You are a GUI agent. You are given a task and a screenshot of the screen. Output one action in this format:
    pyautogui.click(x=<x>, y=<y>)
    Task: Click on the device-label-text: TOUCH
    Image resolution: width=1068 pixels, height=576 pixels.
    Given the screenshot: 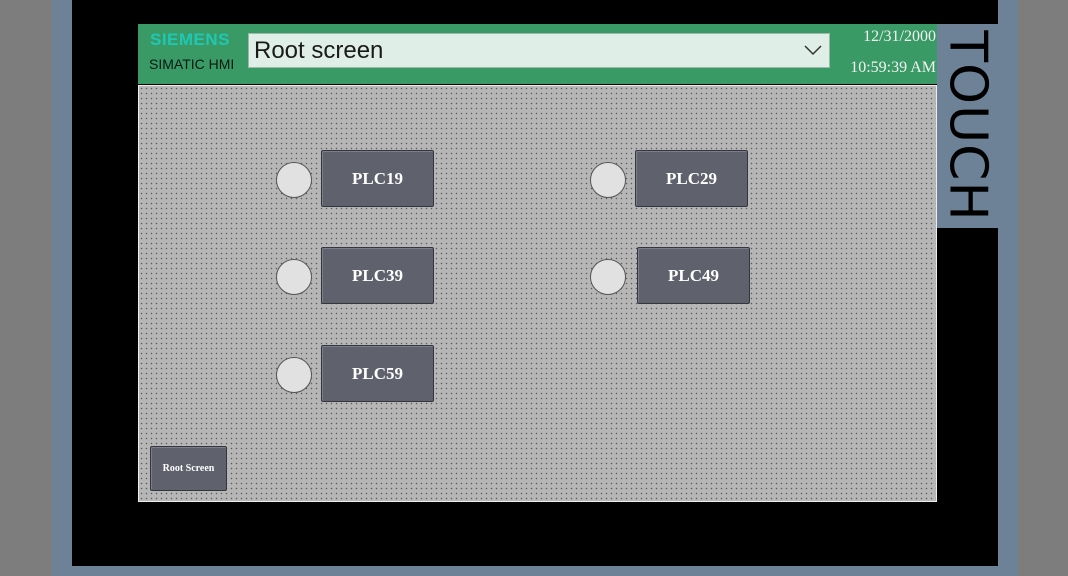 What is the action you would take?
    pyautogui.click(x=967, y=126)
    